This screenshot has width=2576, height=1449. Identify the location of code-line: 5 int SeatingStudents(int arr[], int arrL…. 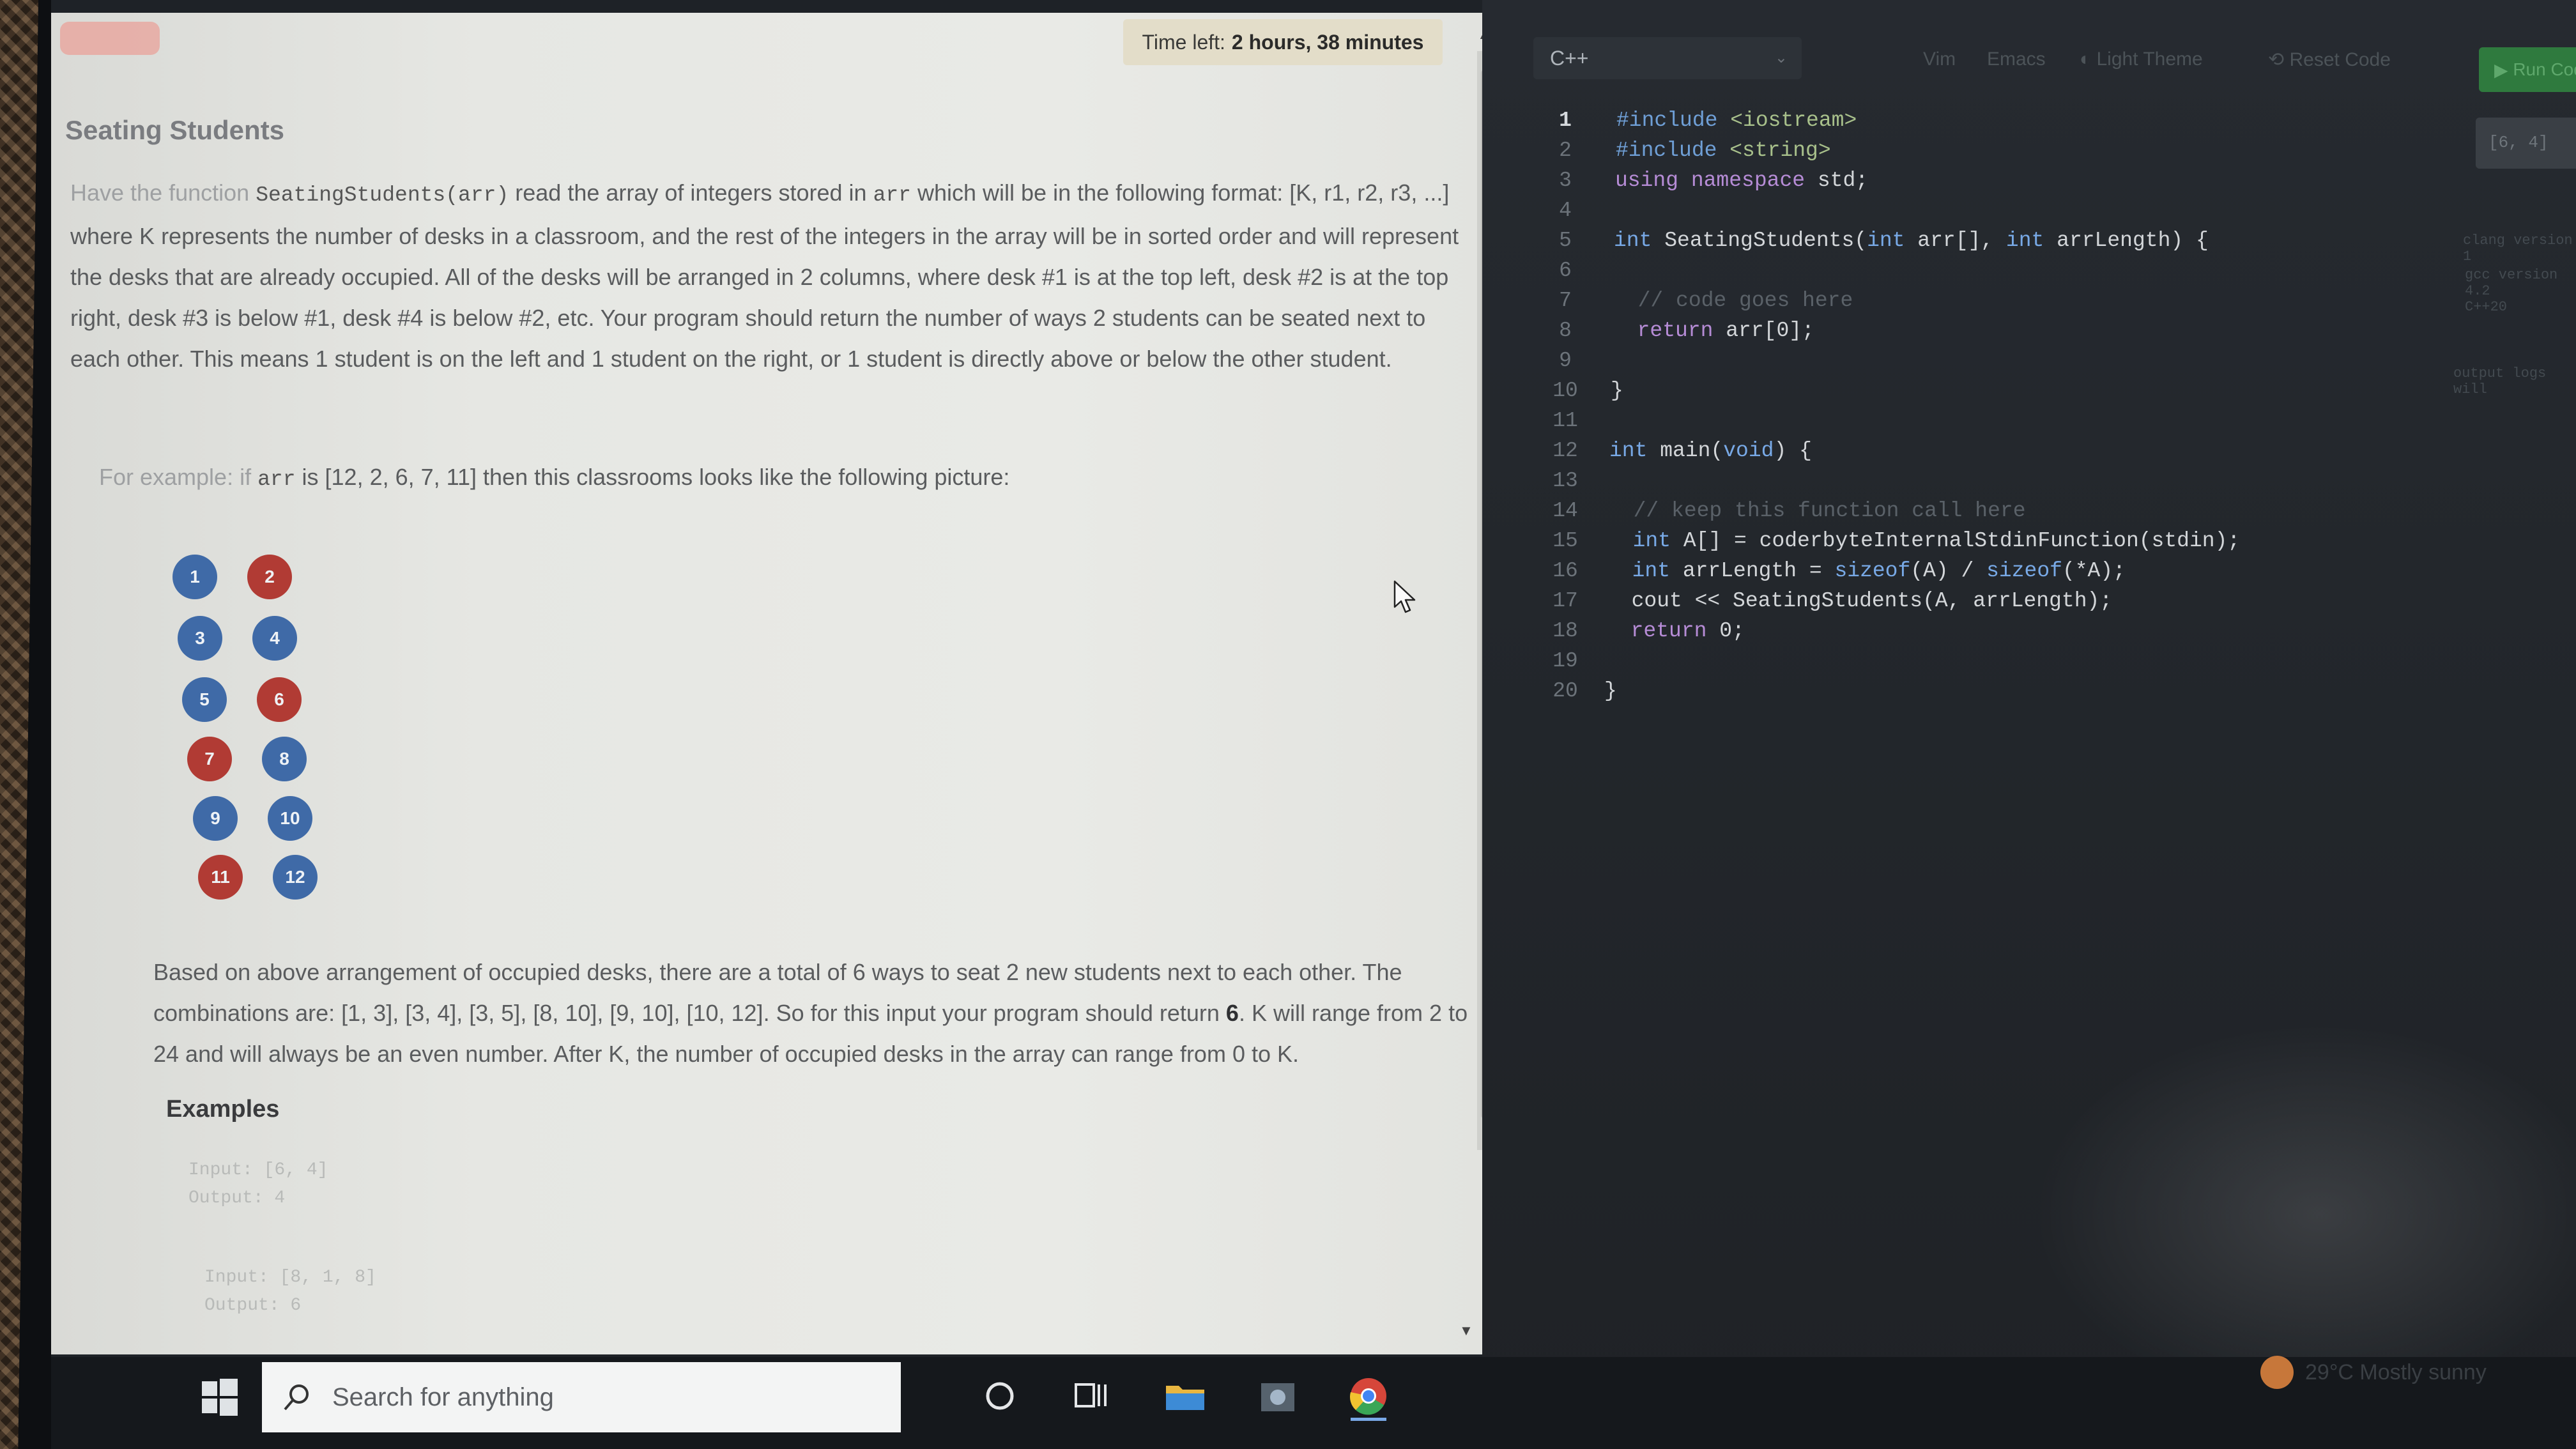
(1961, 244).